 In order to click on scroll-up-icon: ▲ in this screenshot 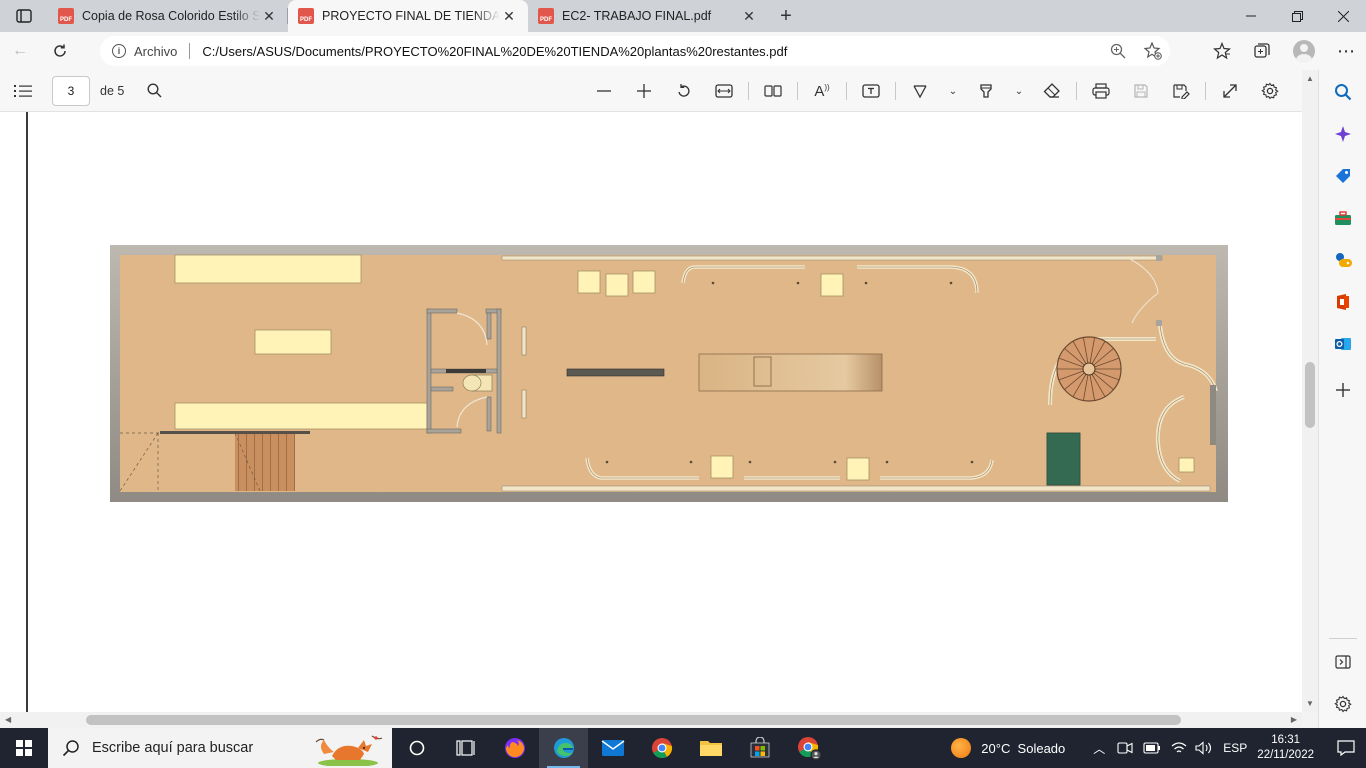, I will do `click(1310, 78)`.